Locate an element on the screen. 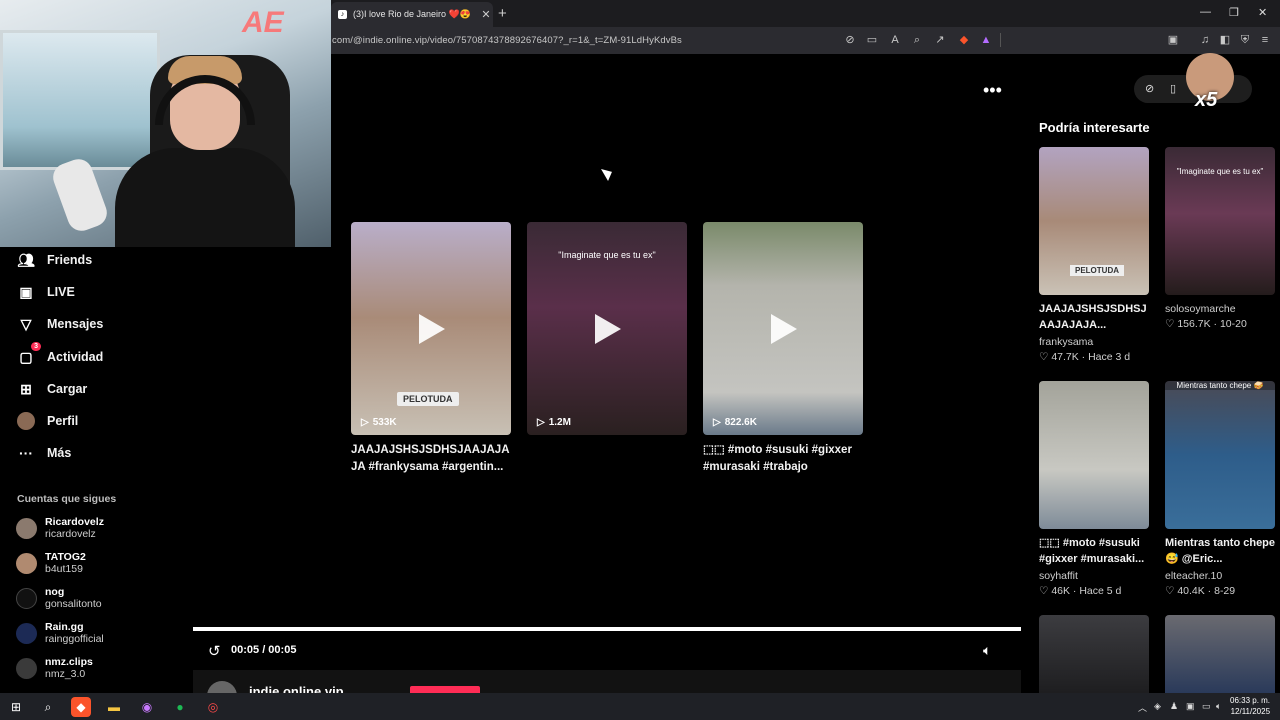 This screenshot has width=1280, height=720. recommendations-title: Podría interesarte is located at coordinates (1094, 127).